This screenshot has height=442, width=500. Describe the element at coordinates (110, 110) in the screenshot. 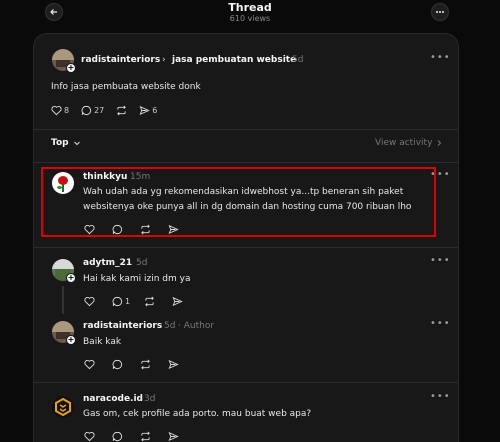

I see `post-actions: 8 27 6` at that location.